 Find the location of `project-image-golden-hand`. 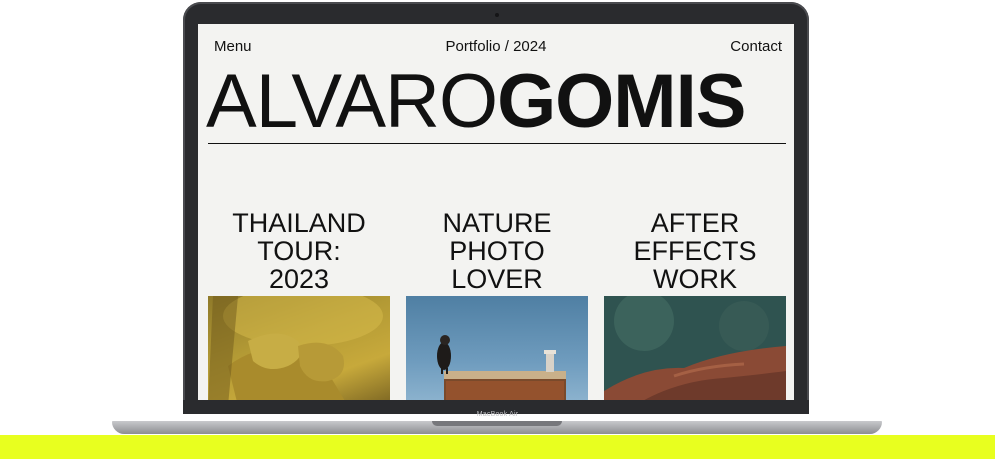

project-image-golden-hand is located at coordinates (299, 348).